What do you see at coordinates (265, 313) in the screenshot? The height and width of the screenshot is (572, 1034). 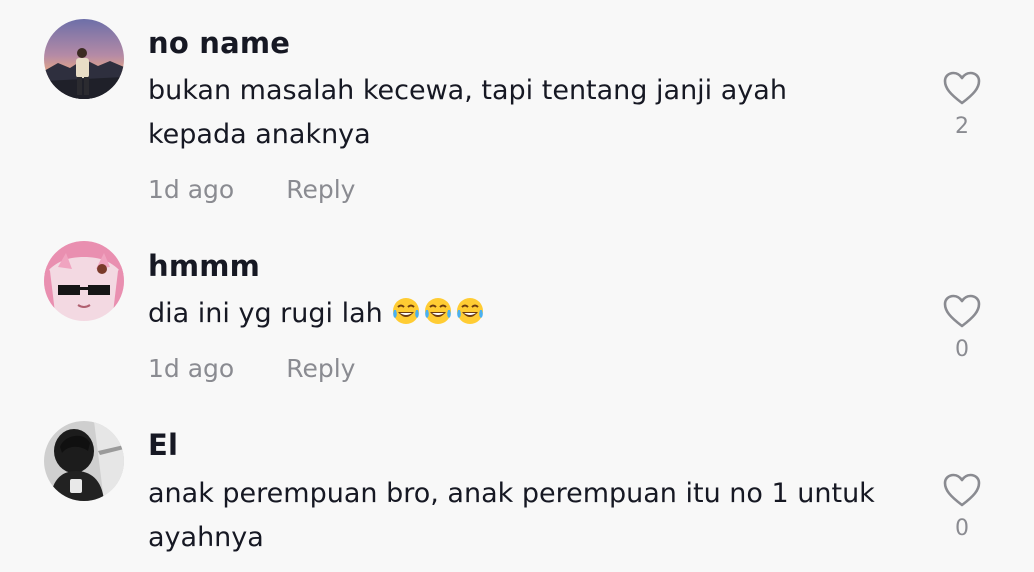 I see `comment-text-content: dia ini yg rugi lah` at bounding box center [265, 313].